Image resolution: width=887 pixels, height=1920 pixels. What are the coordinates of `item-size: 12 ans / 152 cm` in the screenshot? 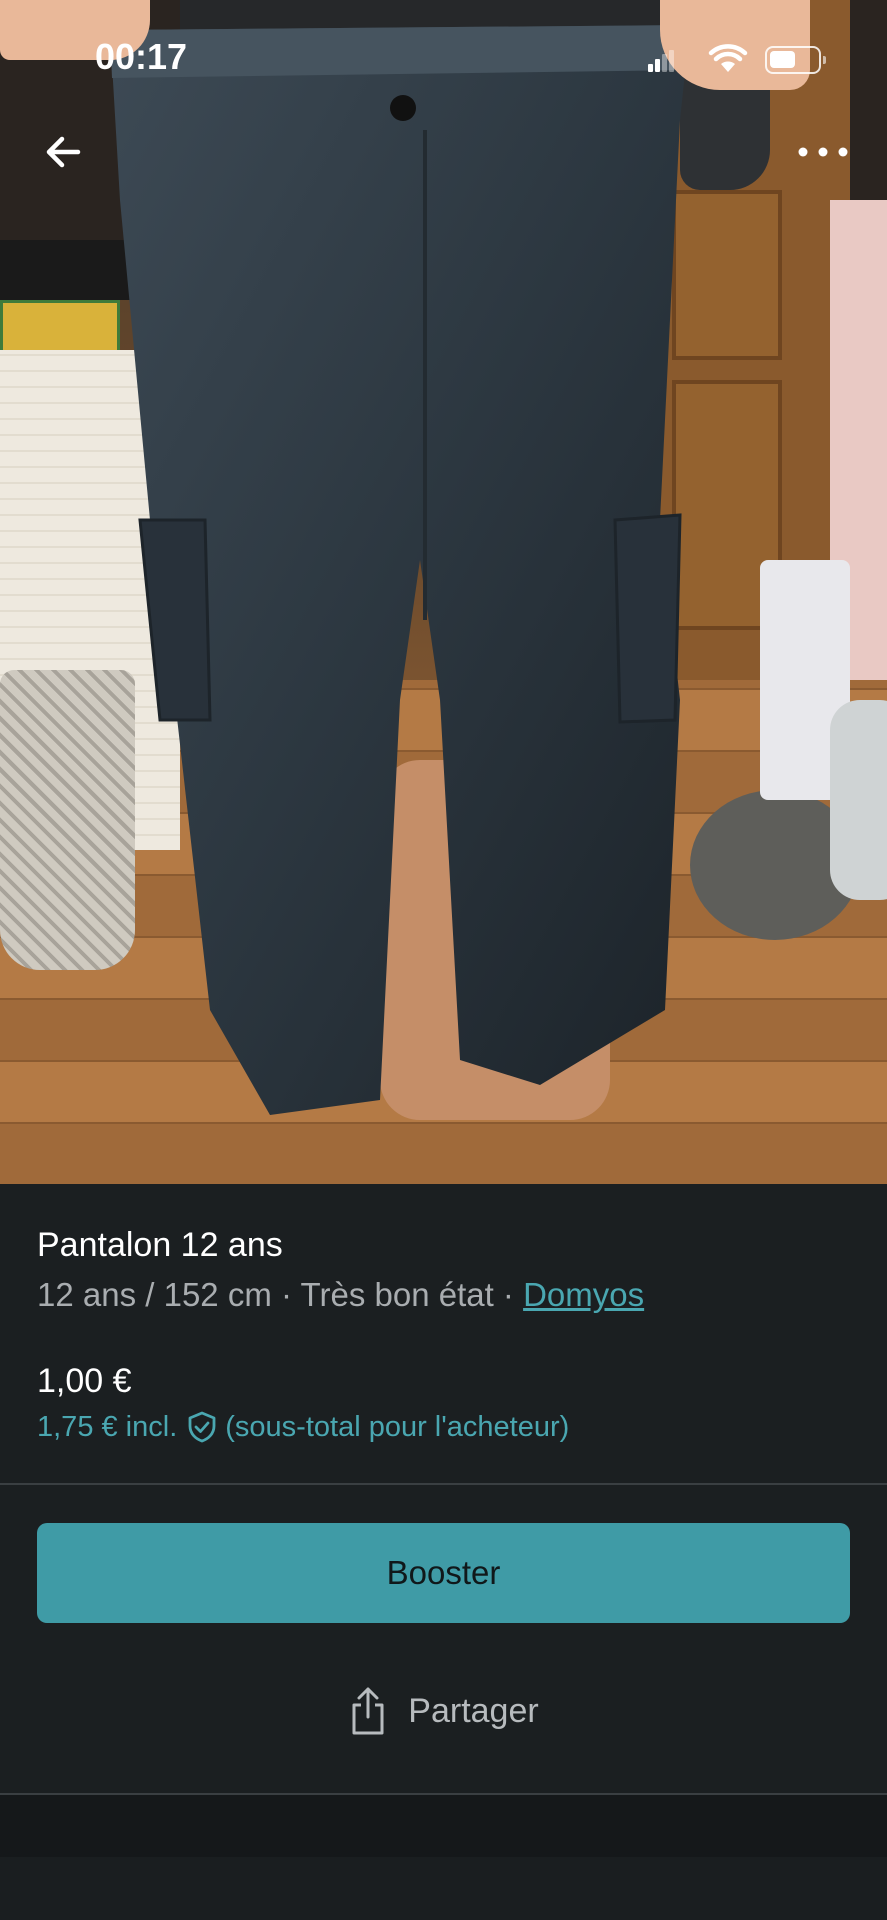 It's located at (154, 1294).